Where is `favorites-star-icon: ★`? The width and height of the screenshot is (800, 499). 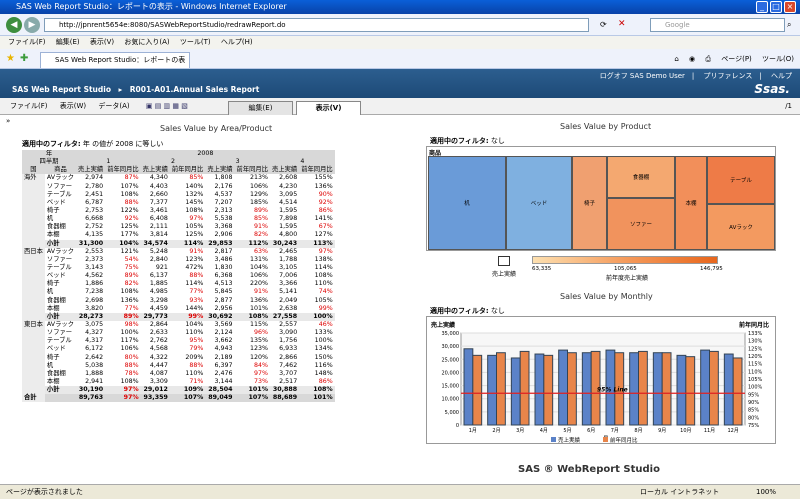 favorites-star-icon: ★ is located at coordinates (10, 58).